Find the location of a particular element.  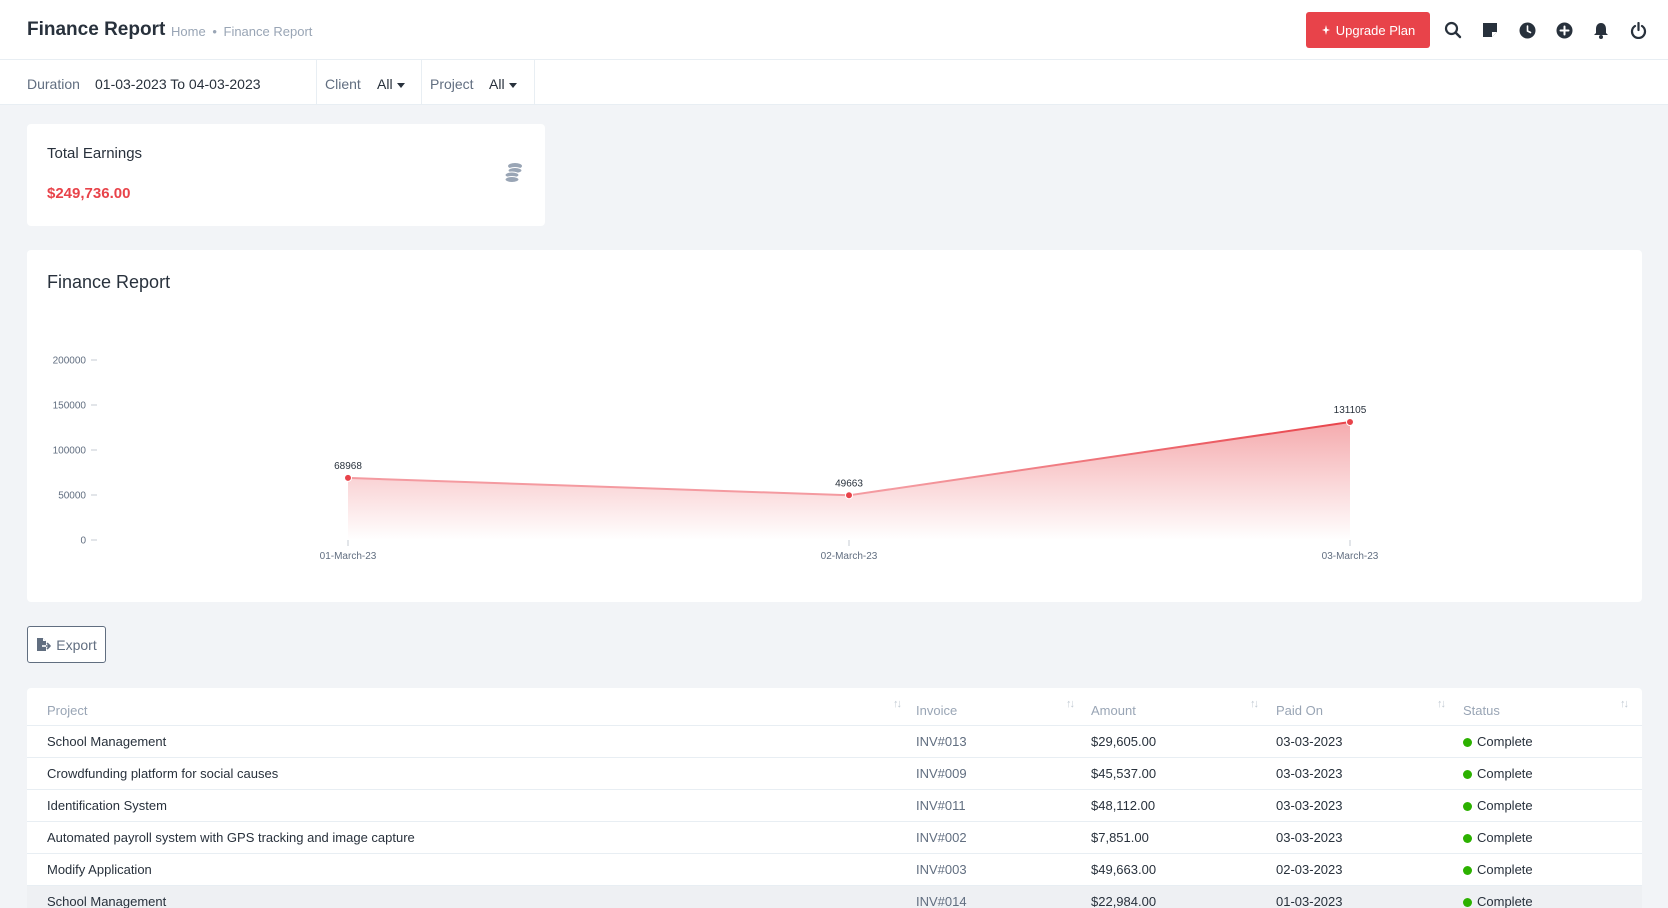

cell-amount: $22,984.00 is located at coordinates (1124, 901).